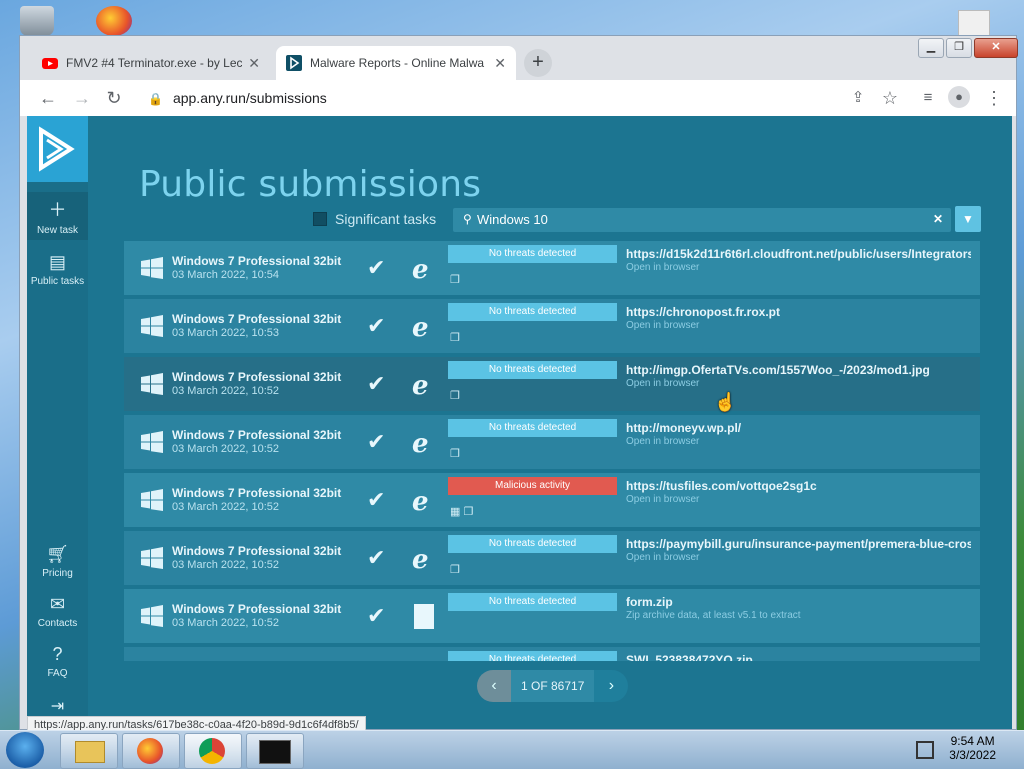 The image size is (1024, 769). Describe the element at coordinates (275, 751) in the screenshot. I see `cmd-taskbar-icon` at that location.